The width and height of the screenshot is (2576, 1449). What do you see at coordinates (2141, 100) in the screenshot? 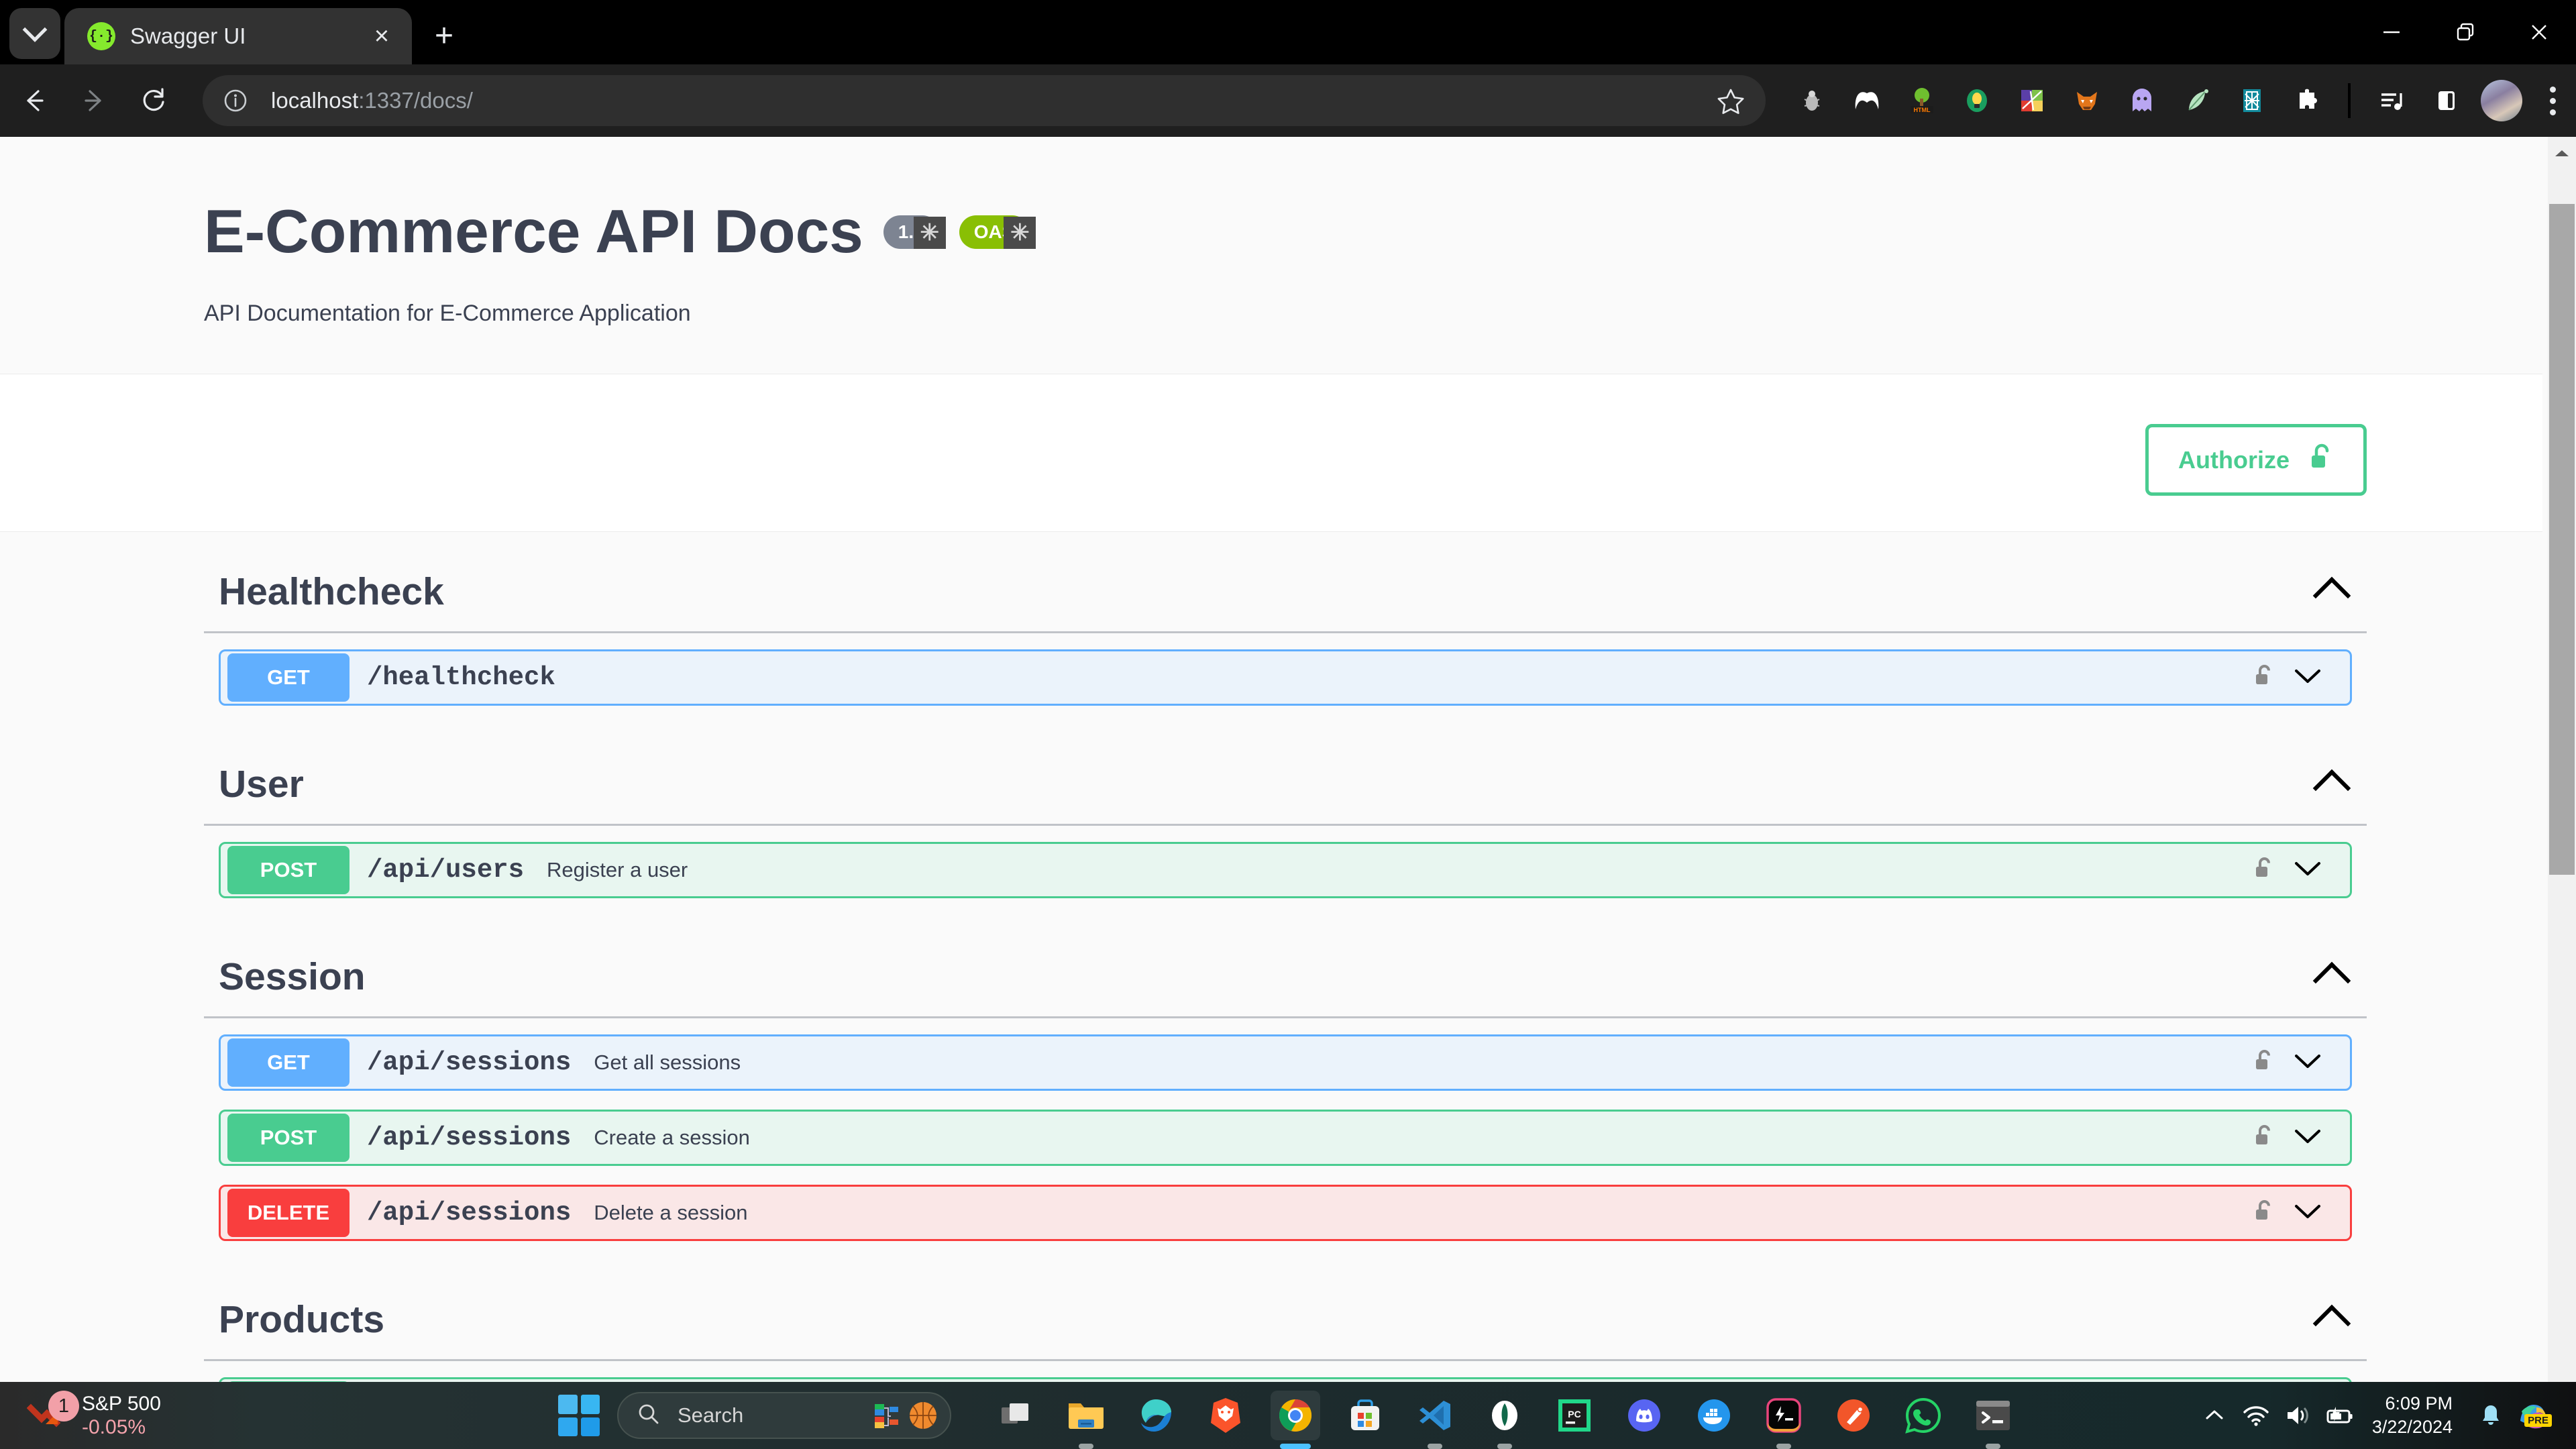
I see `ghost-icon` at bounding box center [2141, 100].